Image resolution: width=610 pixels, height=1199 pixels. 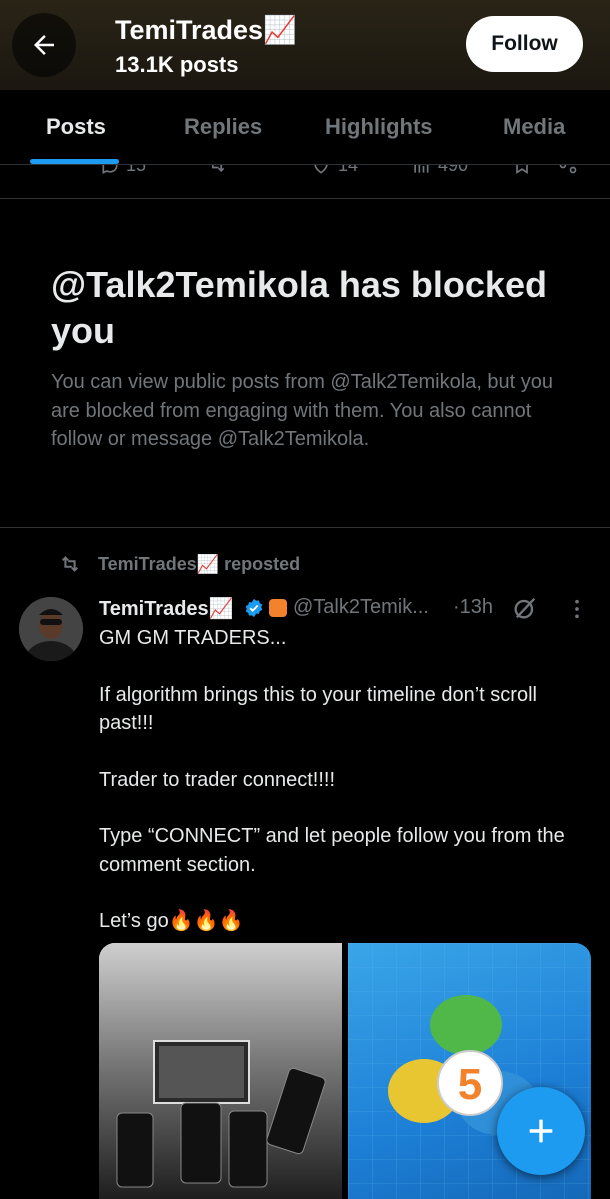 What do you see at coordinates (220, 1071) in the screenshot?
I see `media-image-trading-desk` at bounding box center [220, 1071].